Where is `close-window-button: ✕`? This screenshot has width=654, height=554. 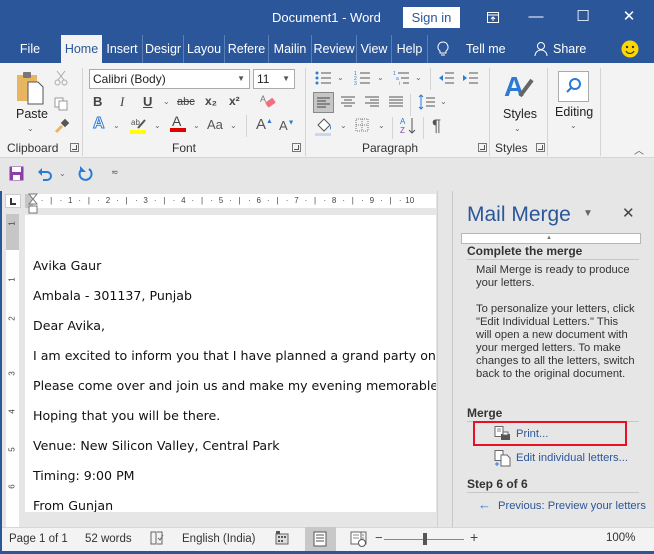
close-window-button: ✕ is located at coordinates (629, 17).